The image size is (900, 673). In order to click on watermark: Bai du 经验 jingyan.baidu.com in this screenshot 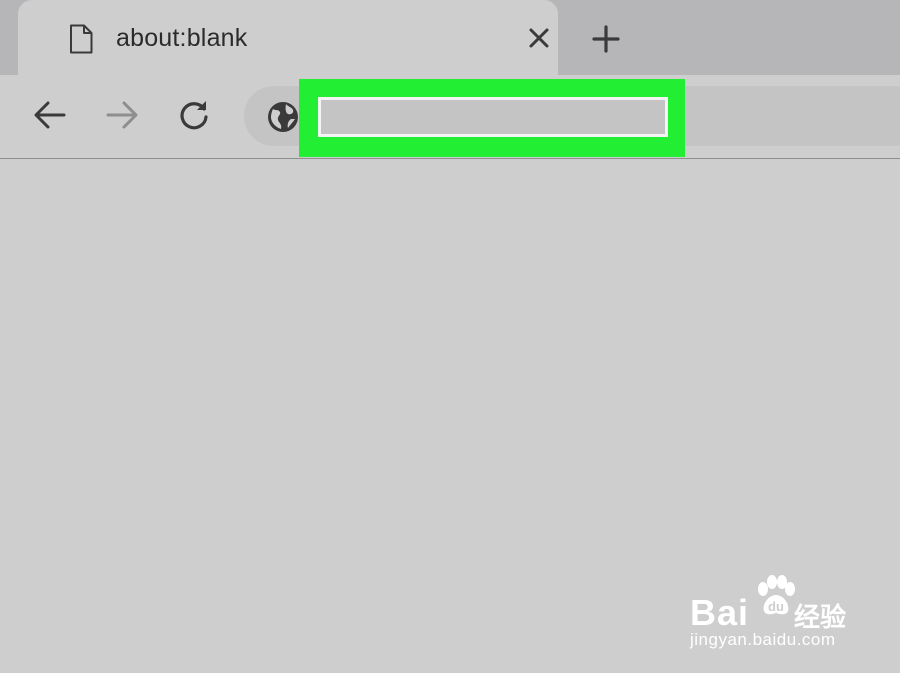, I will do `click(785, 617)`.